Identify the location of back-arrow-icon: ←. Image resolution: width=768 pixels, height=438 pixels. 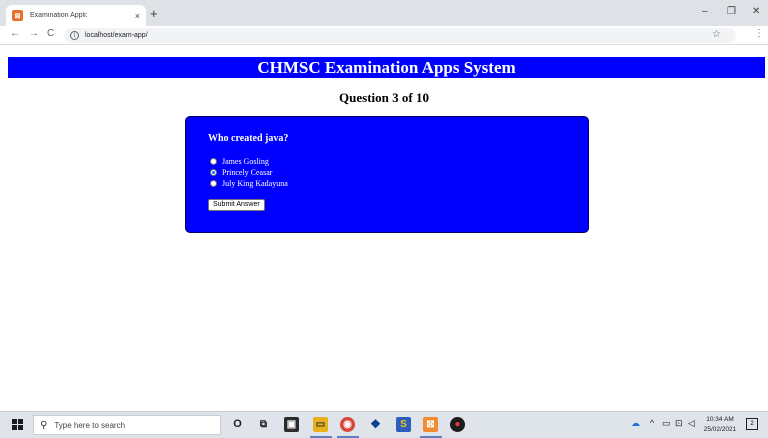
(15, 33).